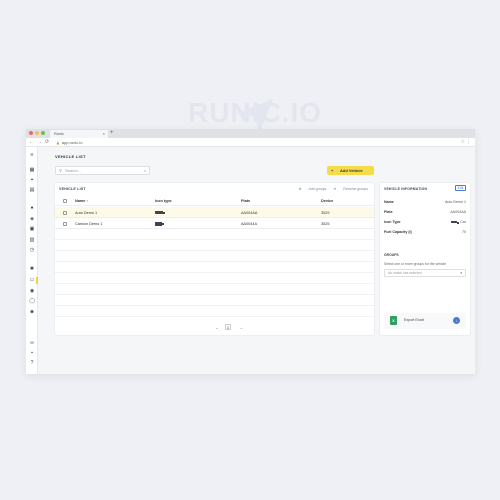  I want to click on truck-icon, so click(160, 213).